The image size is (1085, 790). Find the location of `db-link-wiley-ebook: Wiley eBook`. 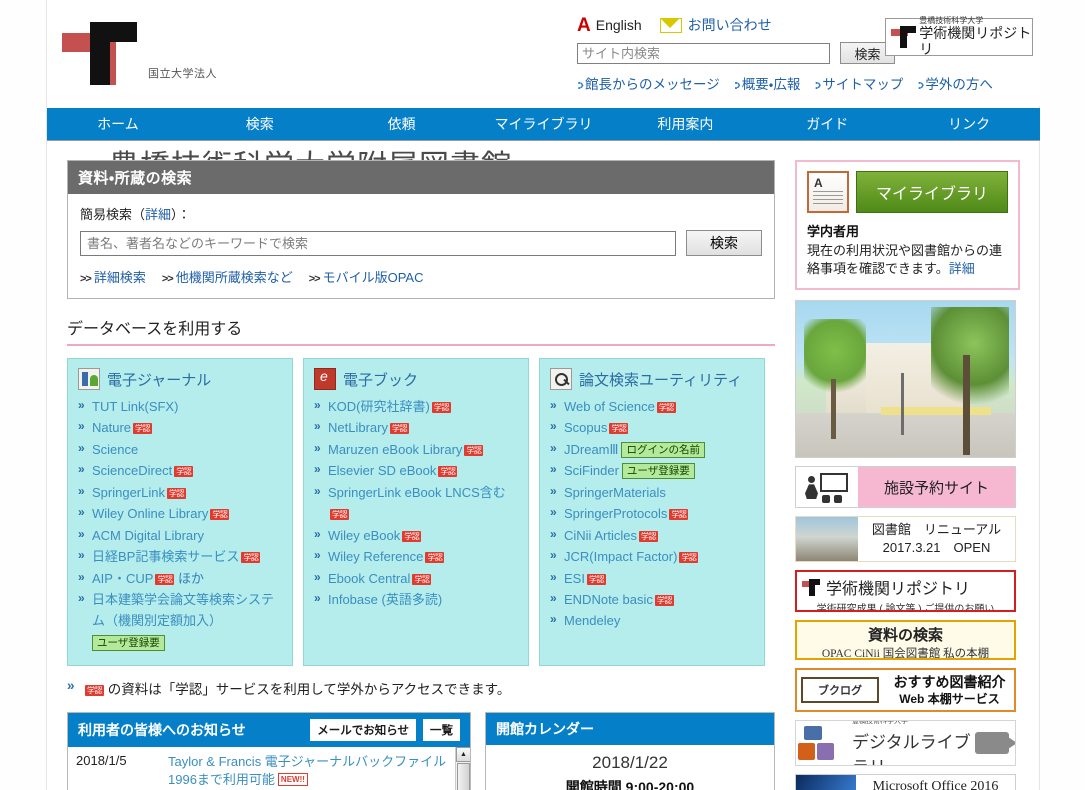

db-link-wiley-ebook: Wiley eBook is located at coordinates (364, 535).